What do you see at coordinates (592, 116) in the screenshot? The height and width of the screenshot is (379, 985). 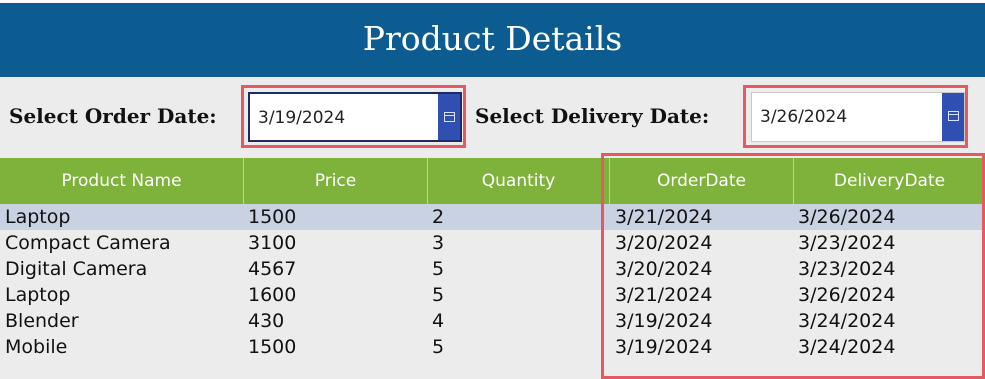 I see `delivery-date-label: Select Delivery Date:` at bounding box center [592, 116].